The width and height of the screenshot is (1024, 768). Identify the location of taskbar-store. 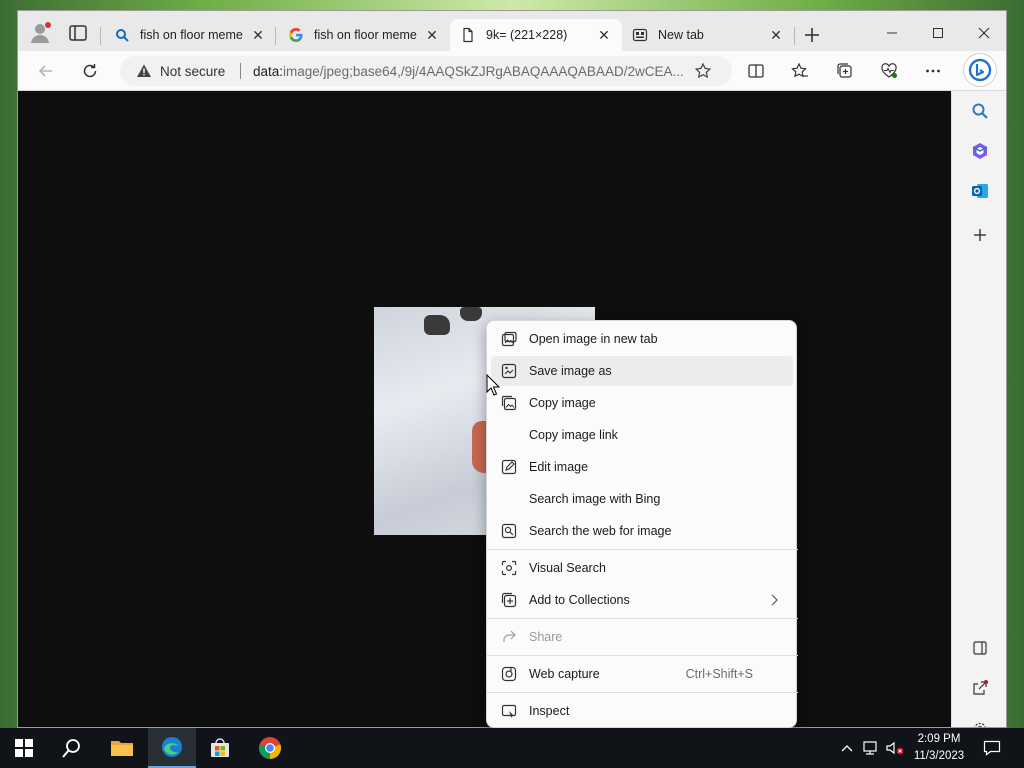
(220, 748).